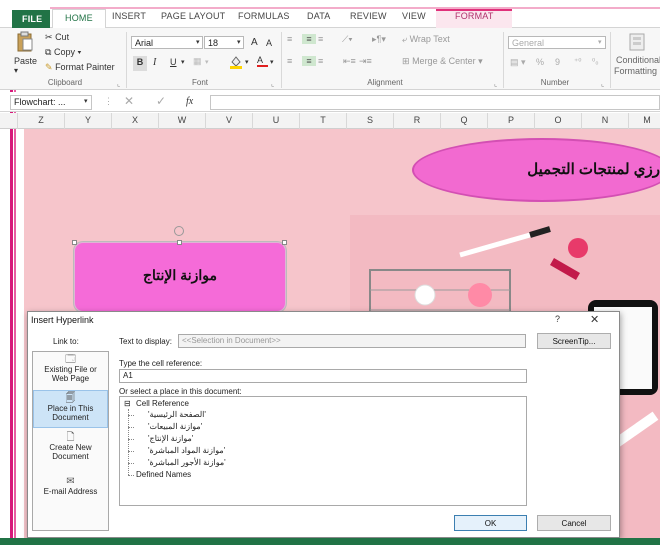 The width and height of the screenshot is (660, 545). I want to click on tree-node-defined-names: Defined Names, so click(163, 474).